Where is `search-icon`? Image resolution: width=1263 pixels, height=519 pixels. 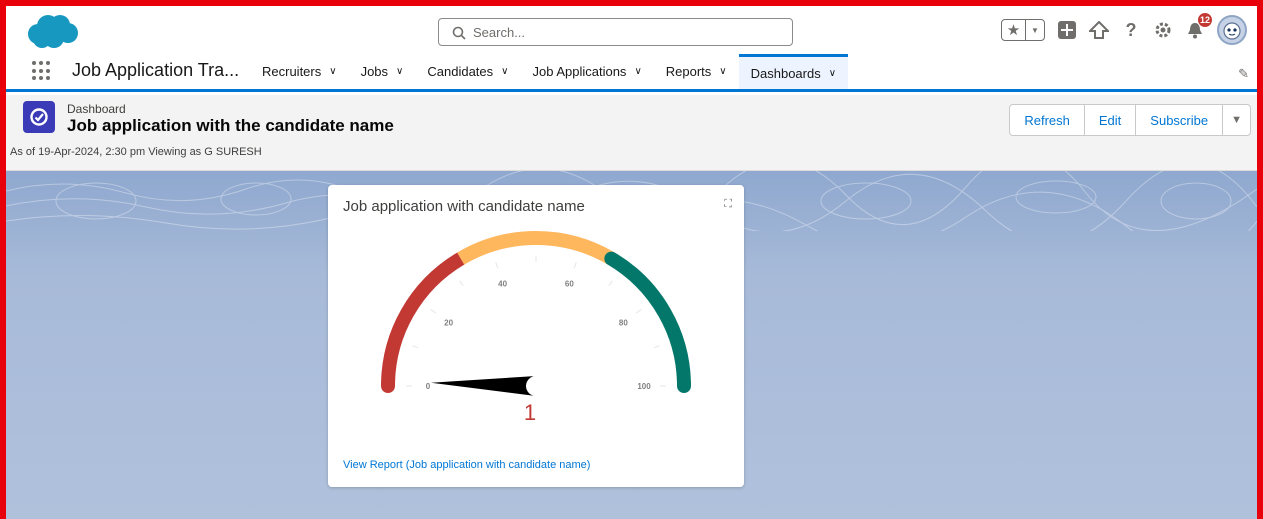
search-icon is located at coordinates (459, 33).